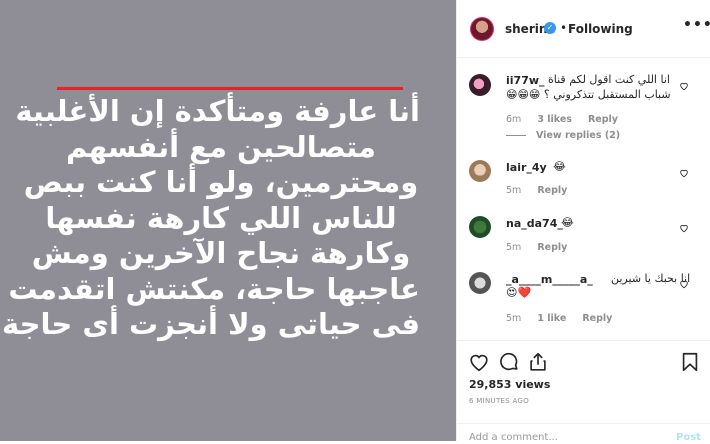 The image size is (710, 444). Describe the element at coordinates (578, 135) in the screenshot. I see `view-replies-label: View replies (2)` at that location.